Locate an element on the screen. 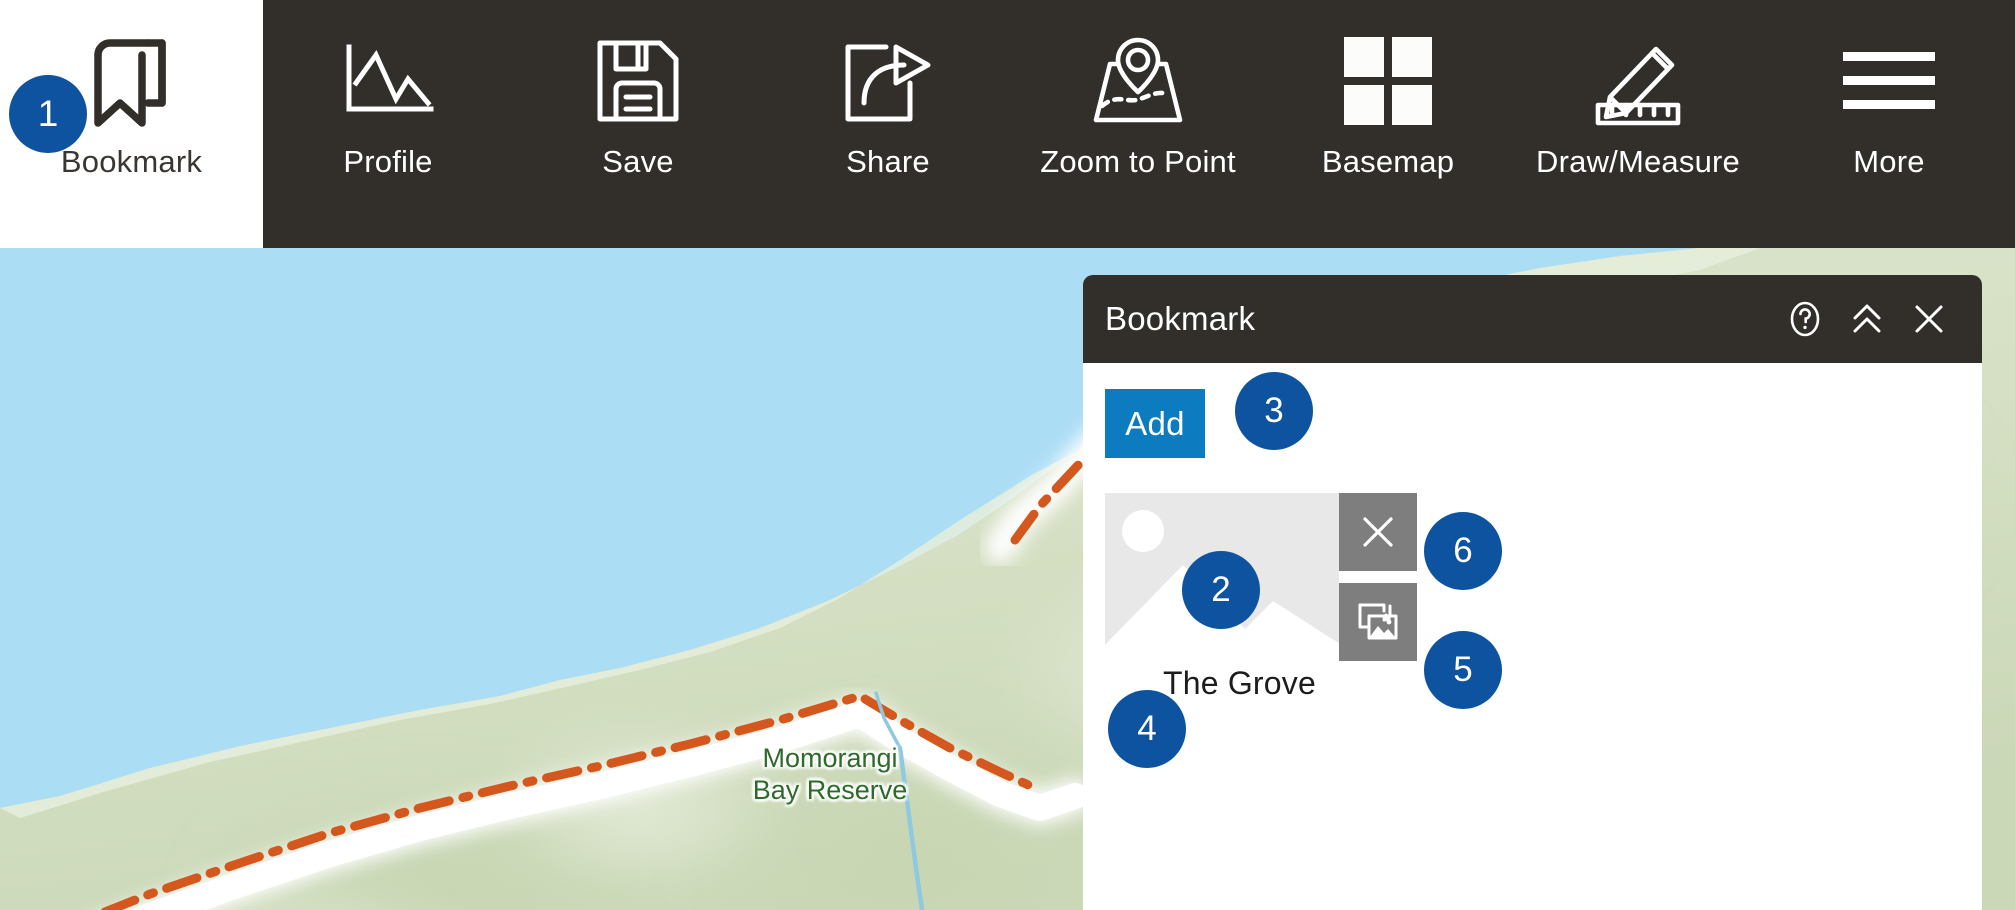  image-placeholder-icon is located at coordinates (1222, 572).